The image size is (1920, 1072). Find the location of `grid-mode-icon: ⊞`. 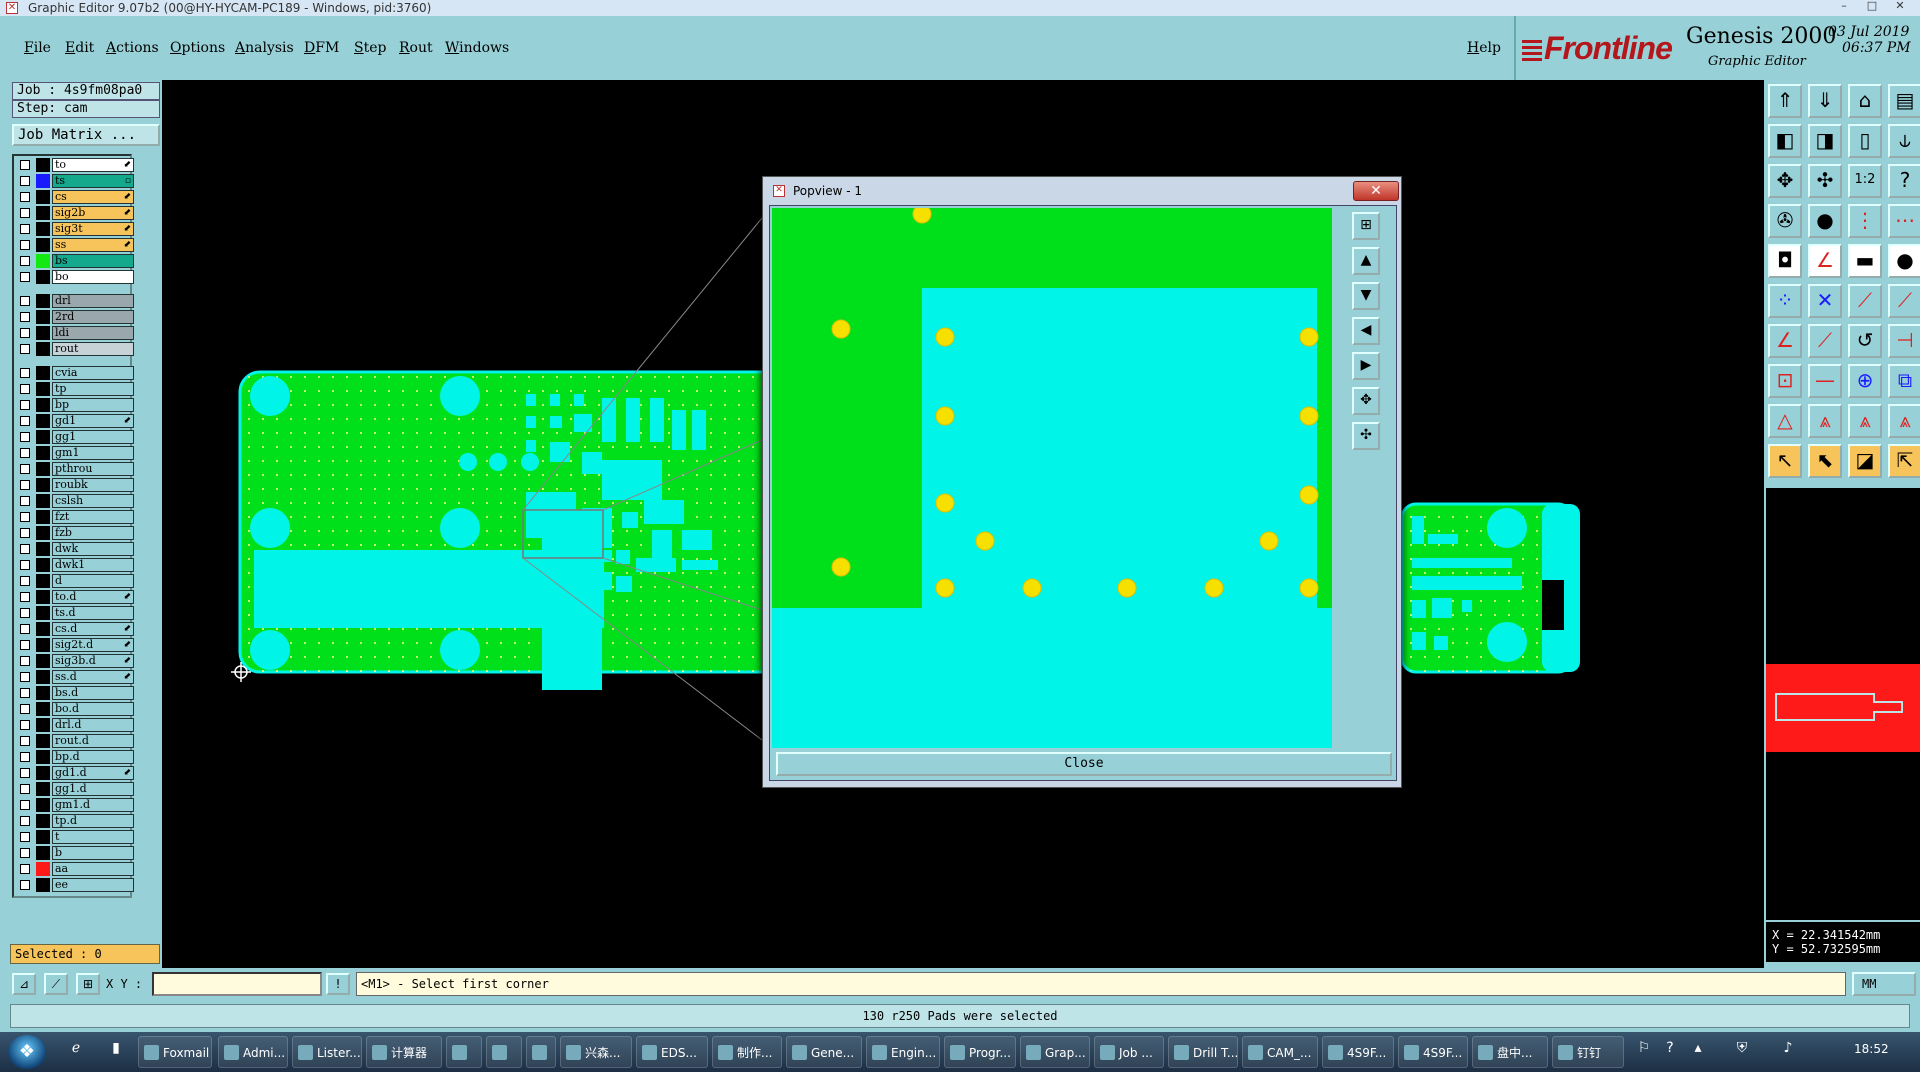

grid-mode-icon: ⊞ is located at coordinates (88, 984).